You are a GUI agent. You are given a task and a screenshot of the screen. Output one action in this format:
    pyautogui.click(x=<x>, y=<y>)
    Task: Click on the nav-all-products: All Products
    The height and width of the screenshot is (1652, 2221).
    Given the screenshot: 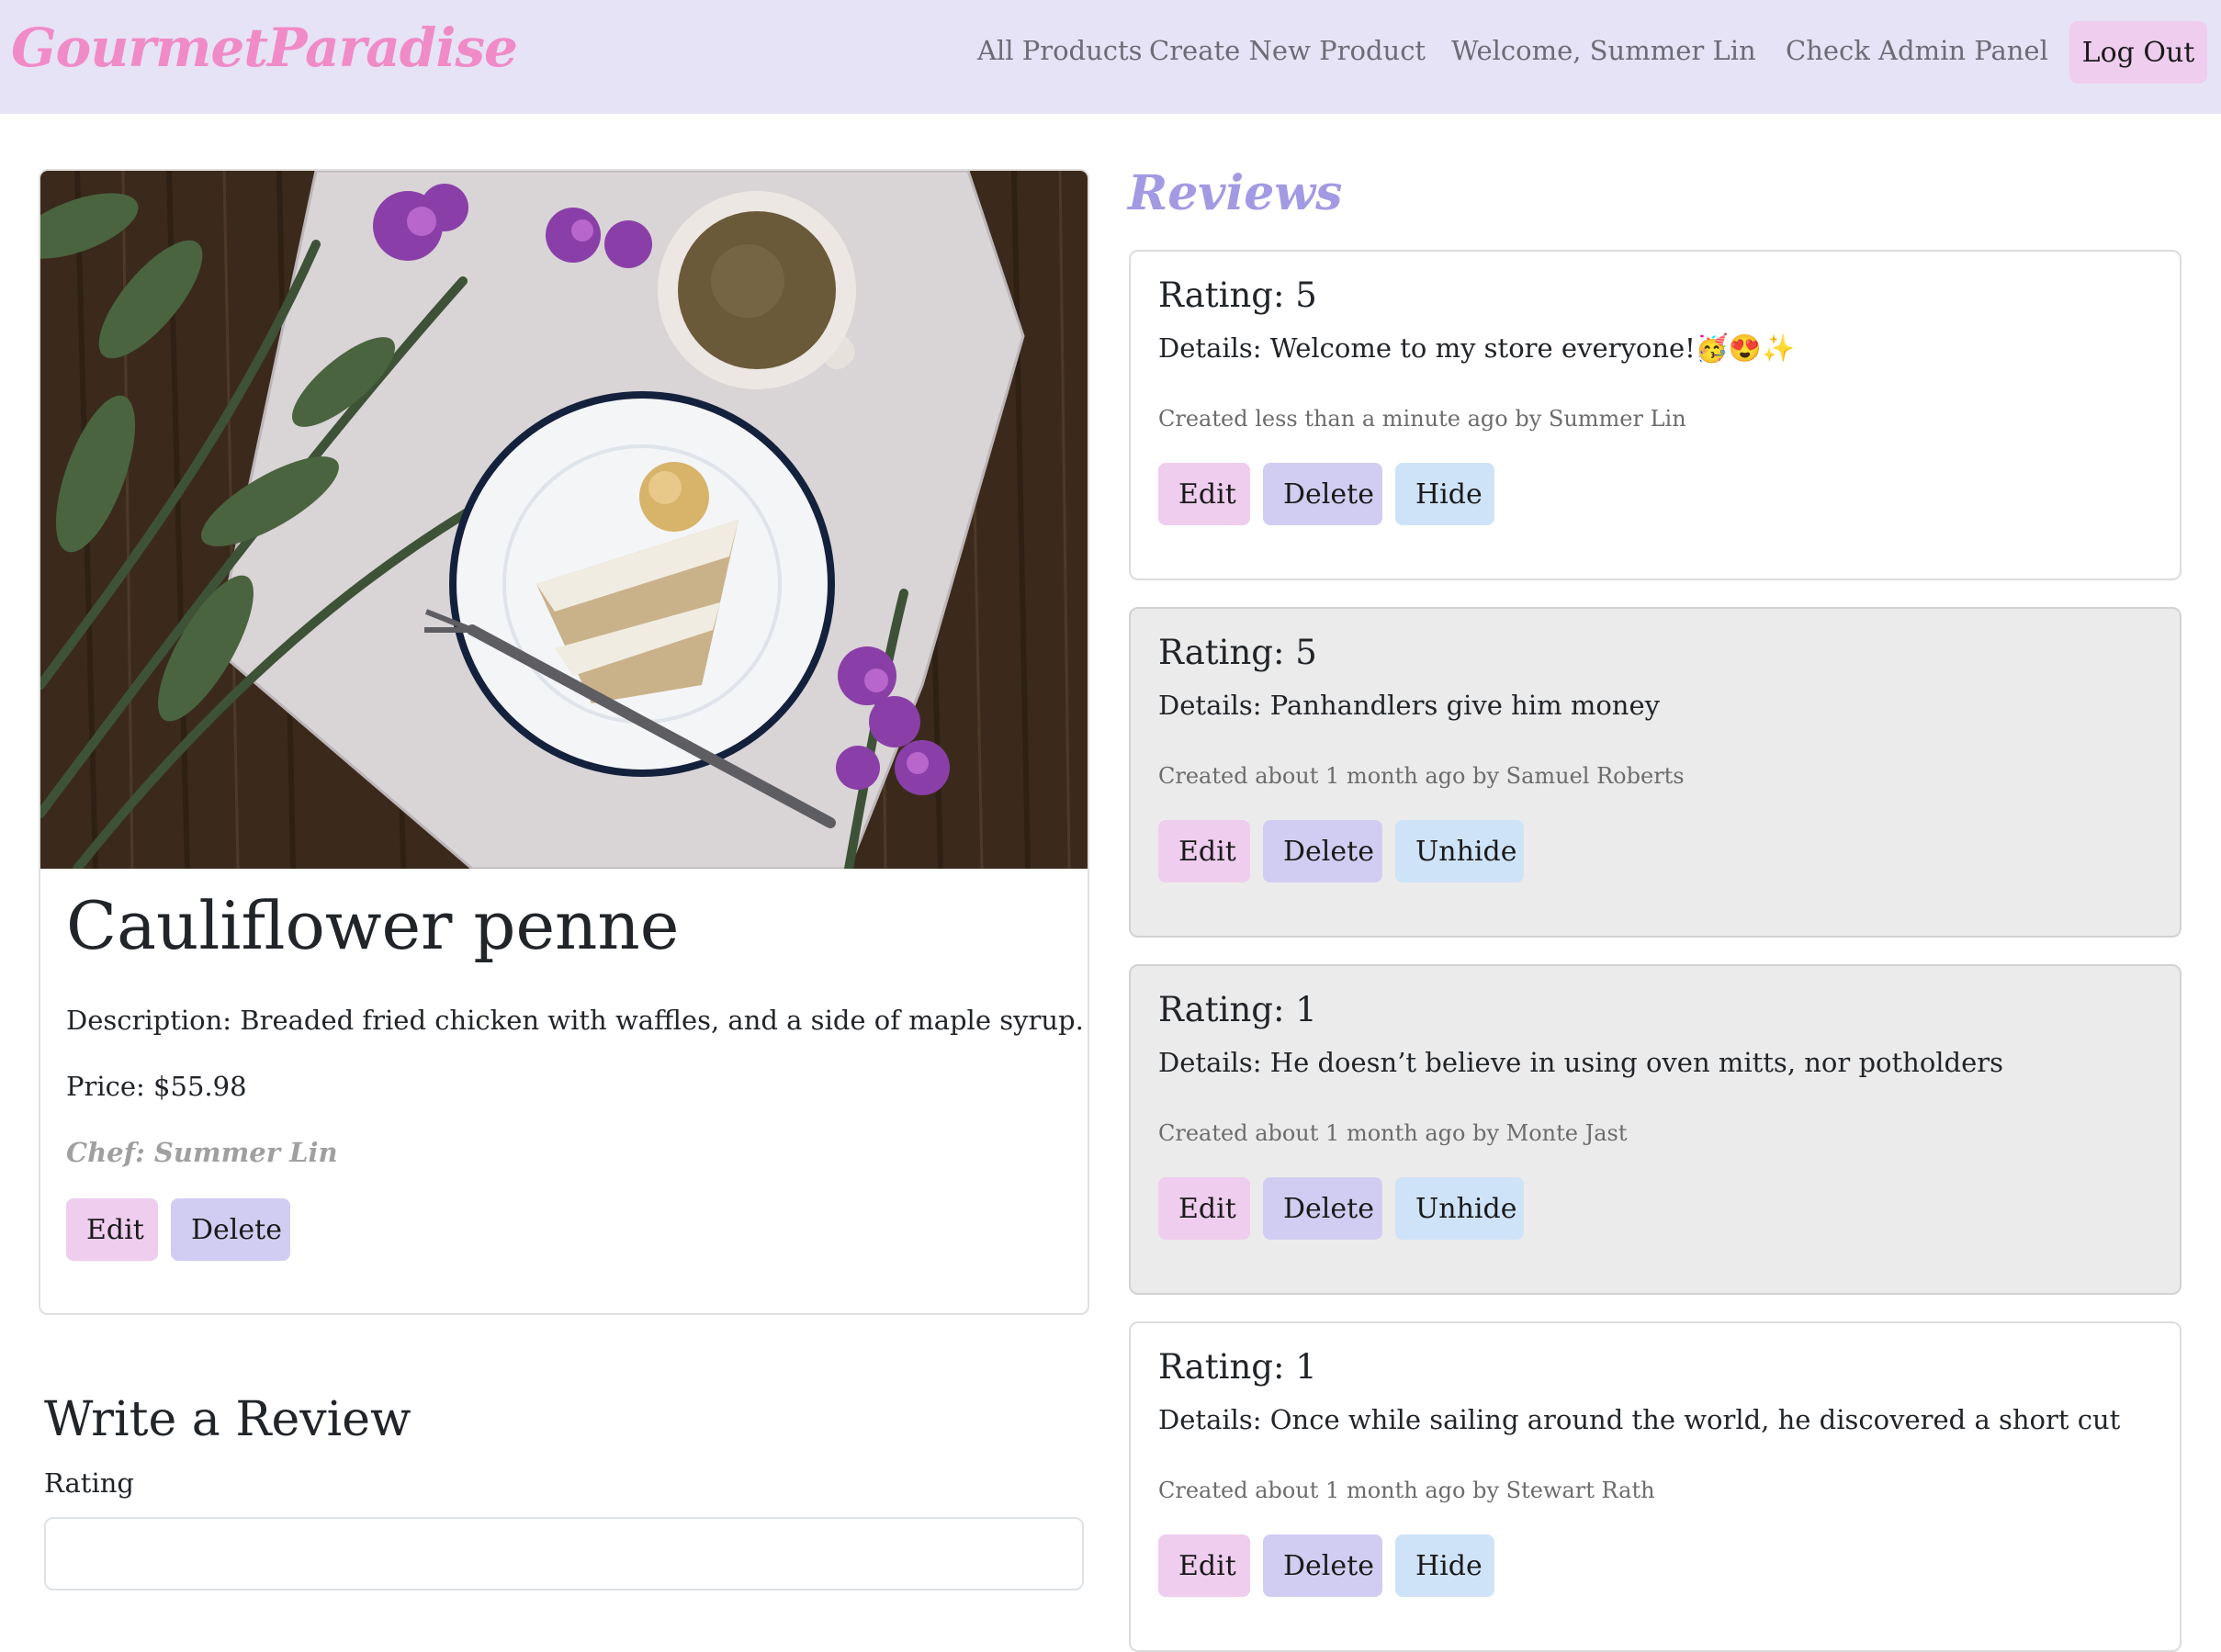 What is the action you would take?
    pyautogui.click(x=1060, y=50)
    